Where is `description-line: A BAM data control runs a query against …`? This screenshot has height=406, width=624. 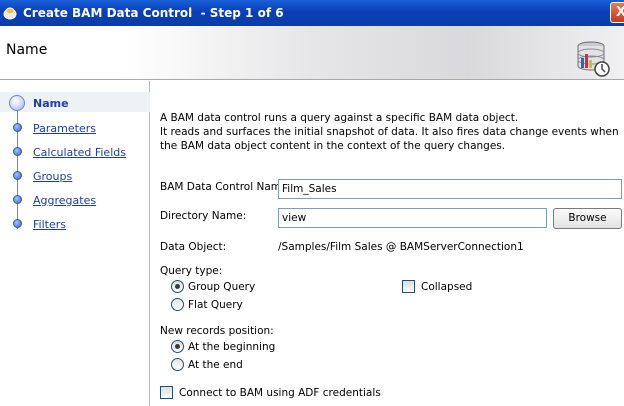 description-line: A BAM data control runs a query against … is located at coordinates (339, 118).